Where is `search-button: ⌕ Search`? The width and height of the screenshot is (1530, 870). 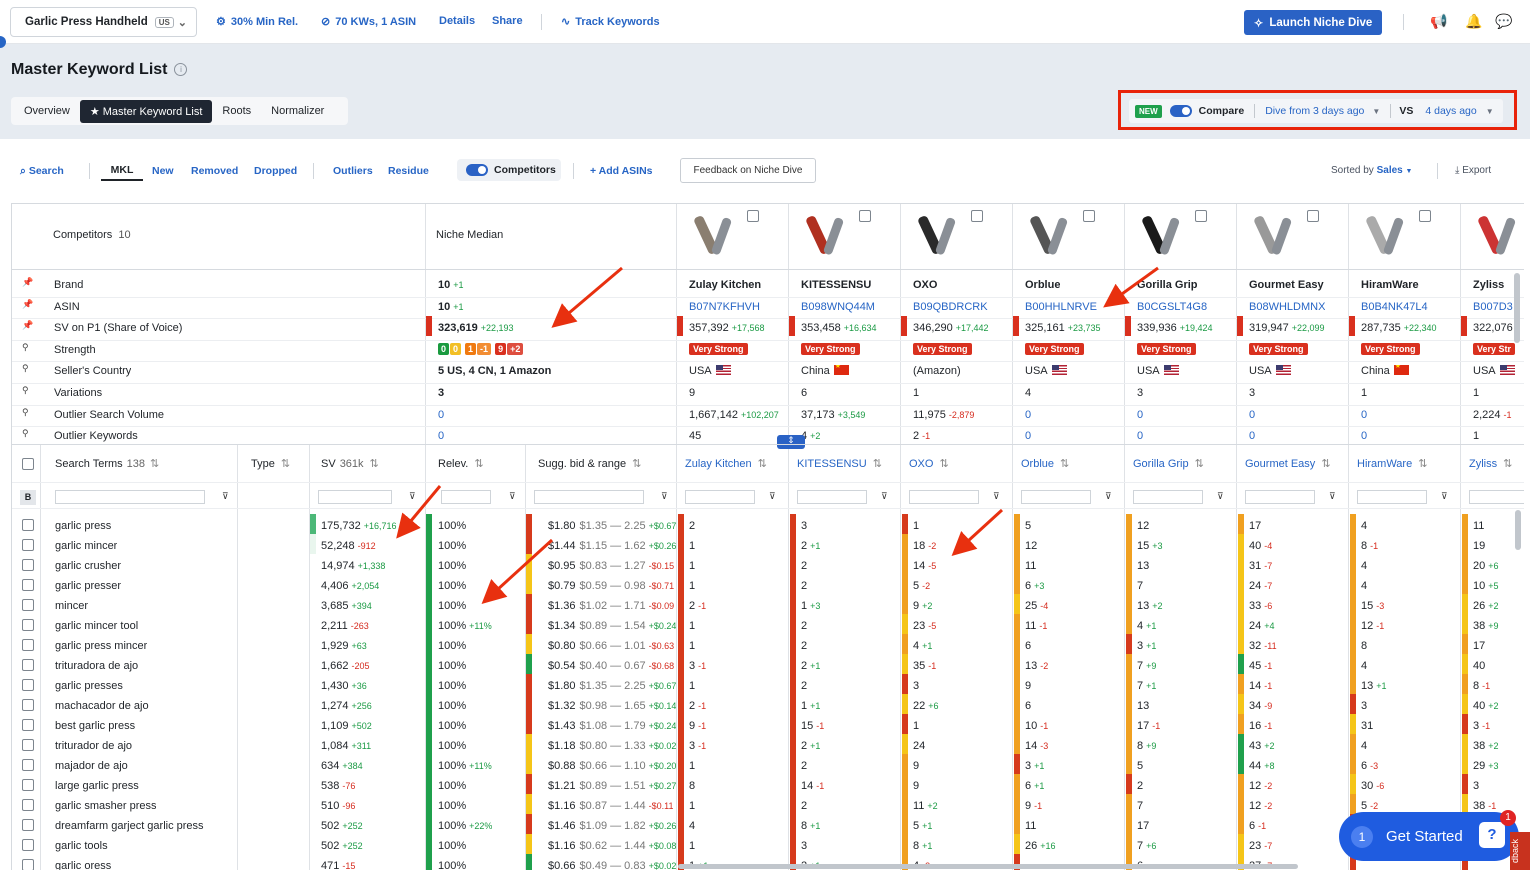 search-button: ⌕ Search is located at coordinates (42, 171).